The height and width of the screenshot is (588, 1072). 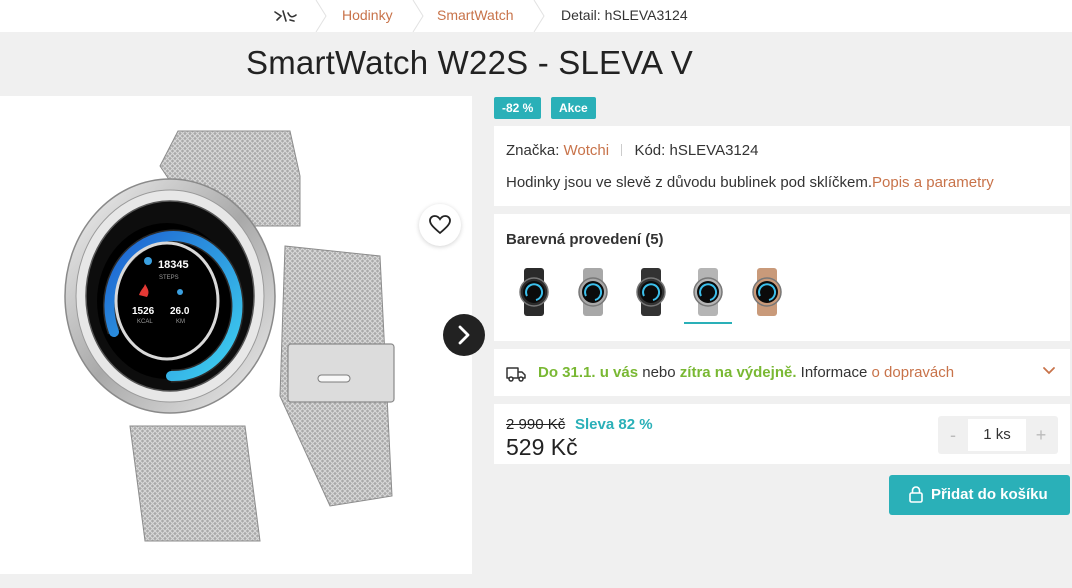 I want to click on delivery-info-label: Informace, so click(x=834, y=372).